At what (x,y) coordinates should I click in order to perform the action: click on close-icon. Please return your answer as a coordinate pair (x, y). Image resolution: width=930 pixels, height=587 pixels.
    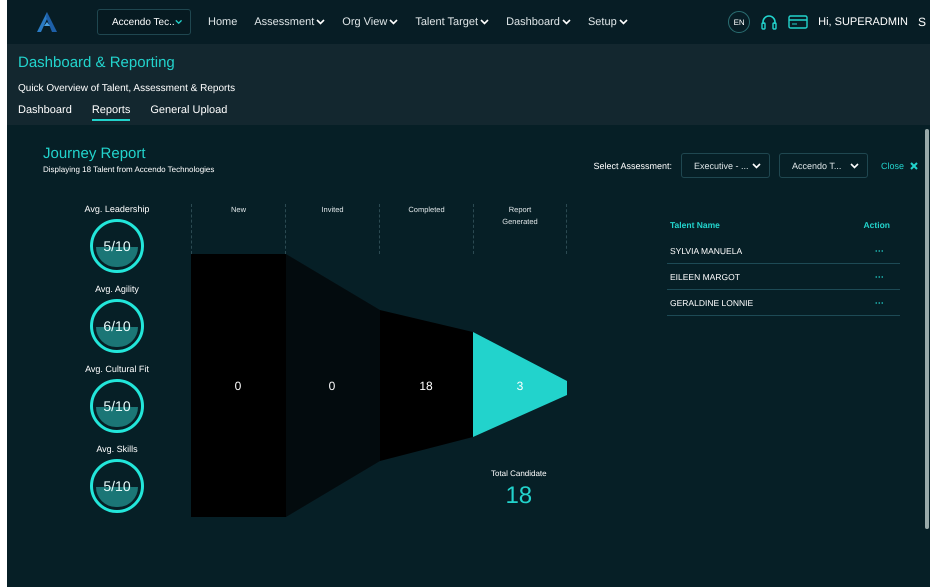
    Looking at the image, I should click on (914, 166).